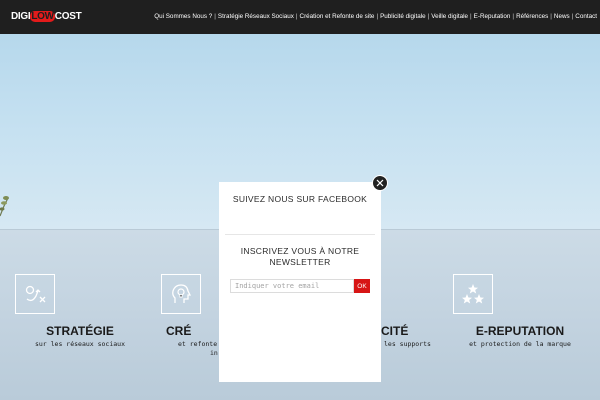 The height and width of the screenshot is (400, 600). I want to click on newsletter-heading-line1: INSCRIVEZ VOUS À NOTRE, so click(300, 251).